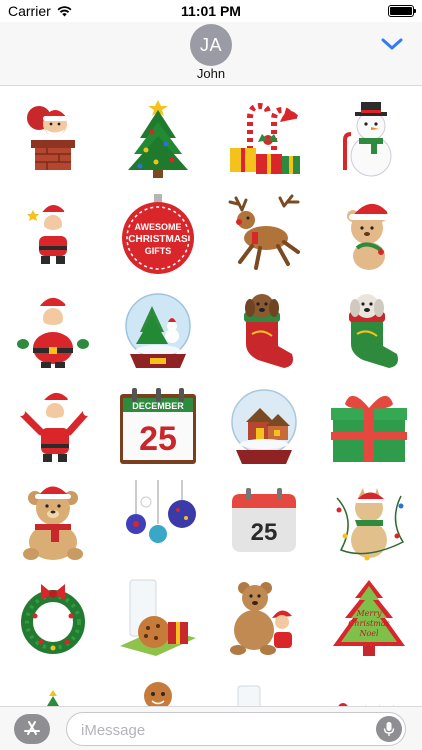 This screenshot has height=750, width=422. I want to click on avatar: JA, so click(211, 45).